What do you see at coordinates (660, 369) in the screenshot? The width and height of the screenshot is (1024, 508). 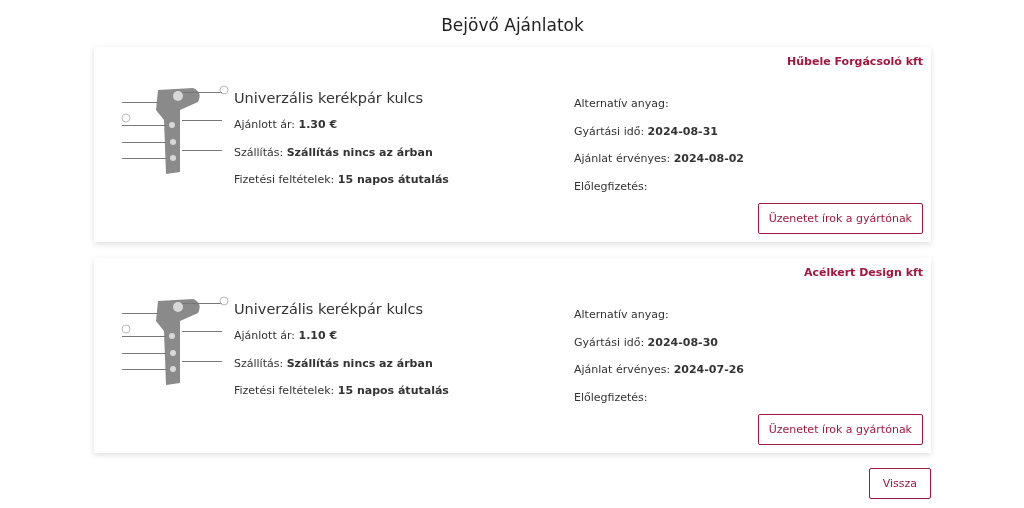 I see `offer-detail: Ajánlat érvényes: 2024-07-26` at bounding box center [660, 369].